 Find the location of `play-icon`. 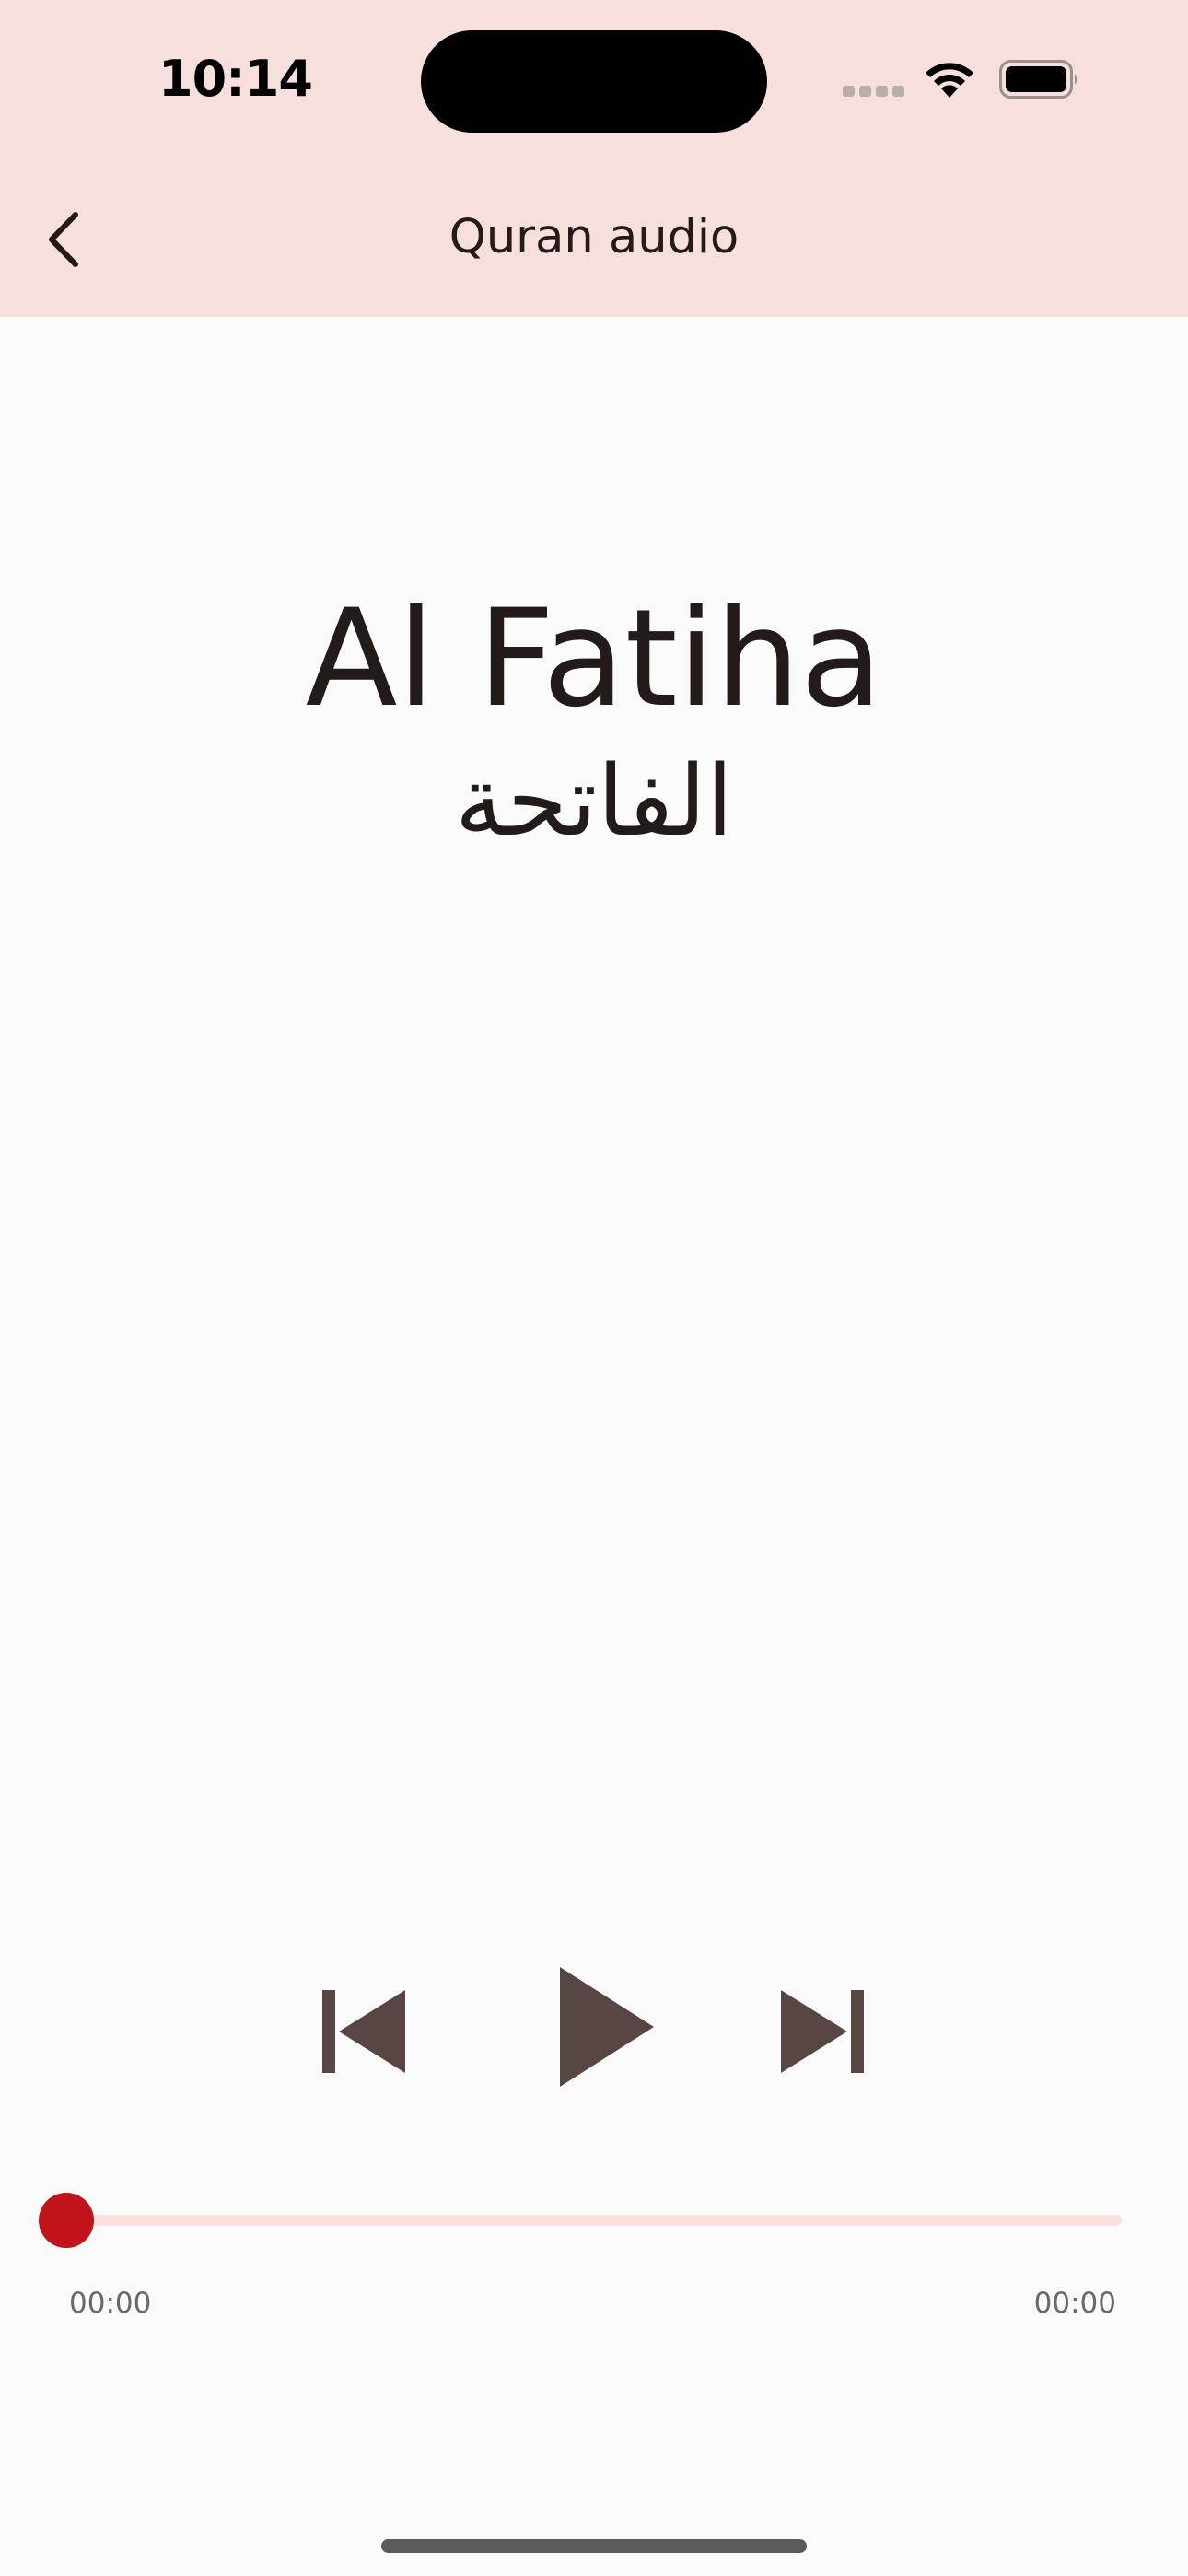

play-icon is located at coordinates (607, 2027).